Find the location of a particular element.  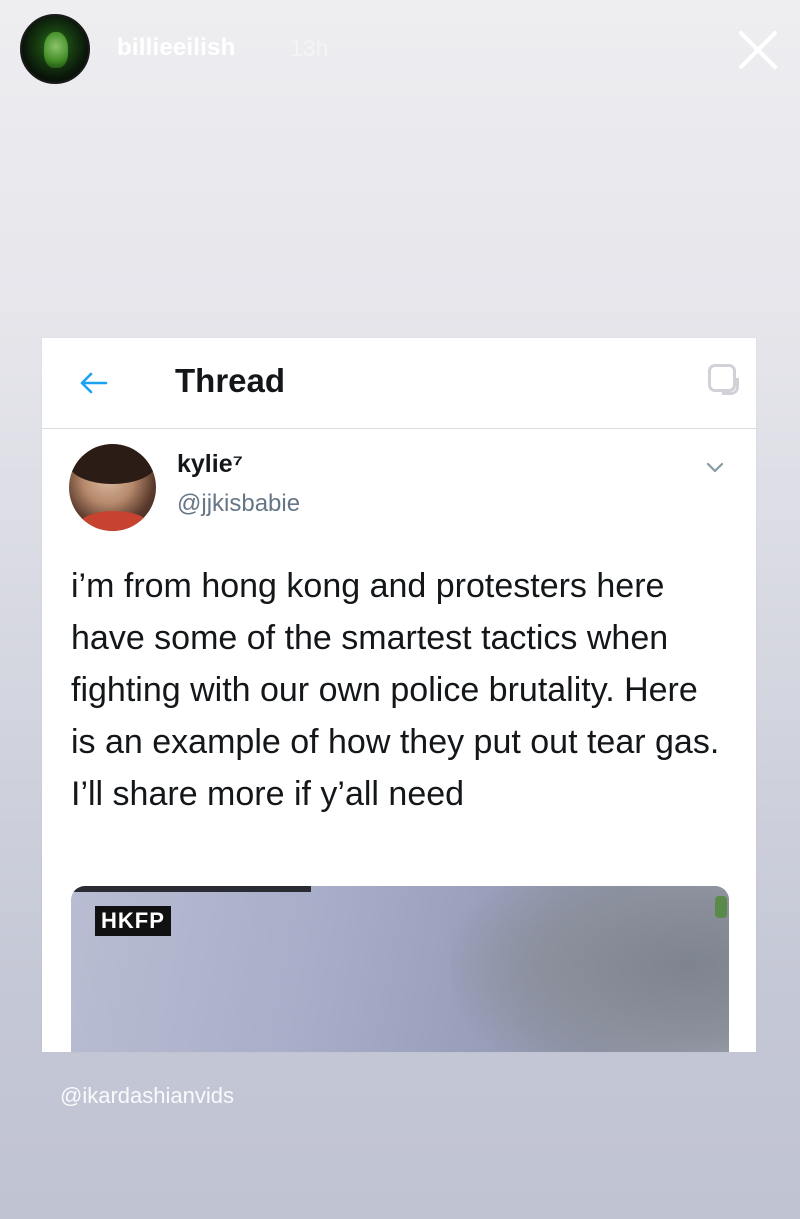

thread-title: Thread is located at coordinates (230, 380).